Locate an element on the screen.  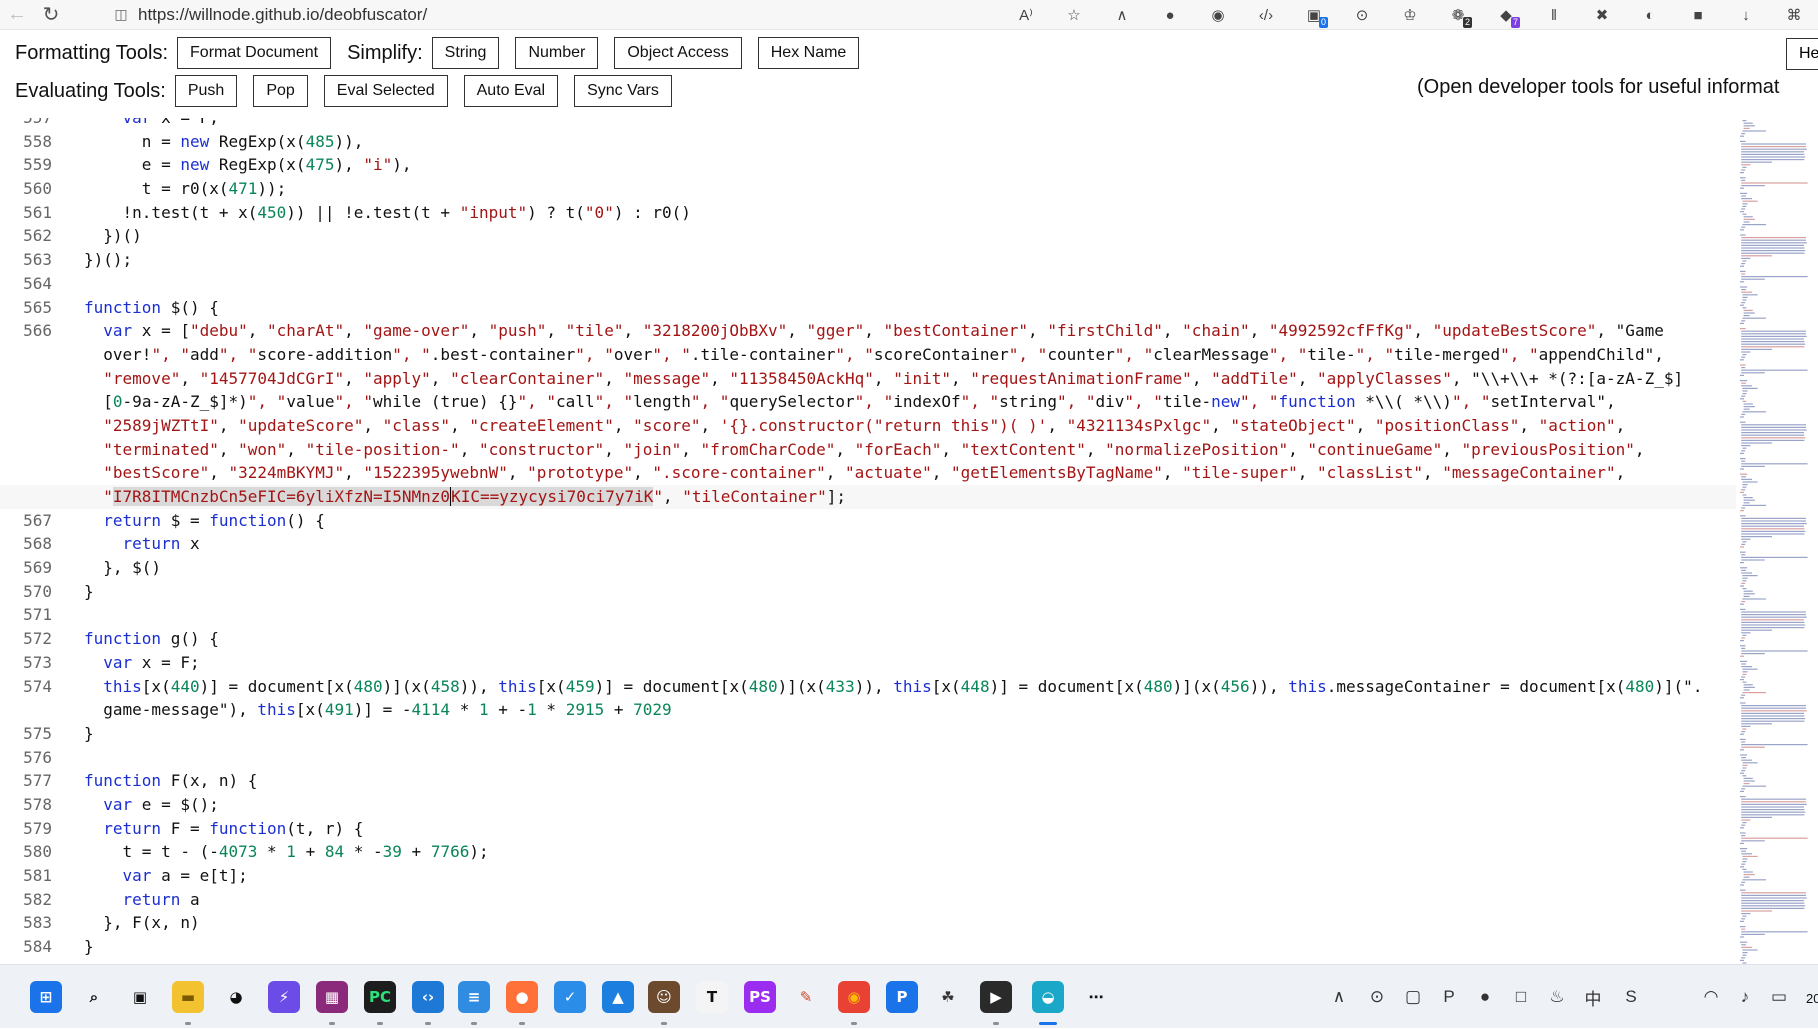
media-player-icon: ▶ is located at coordinates (996, 997).